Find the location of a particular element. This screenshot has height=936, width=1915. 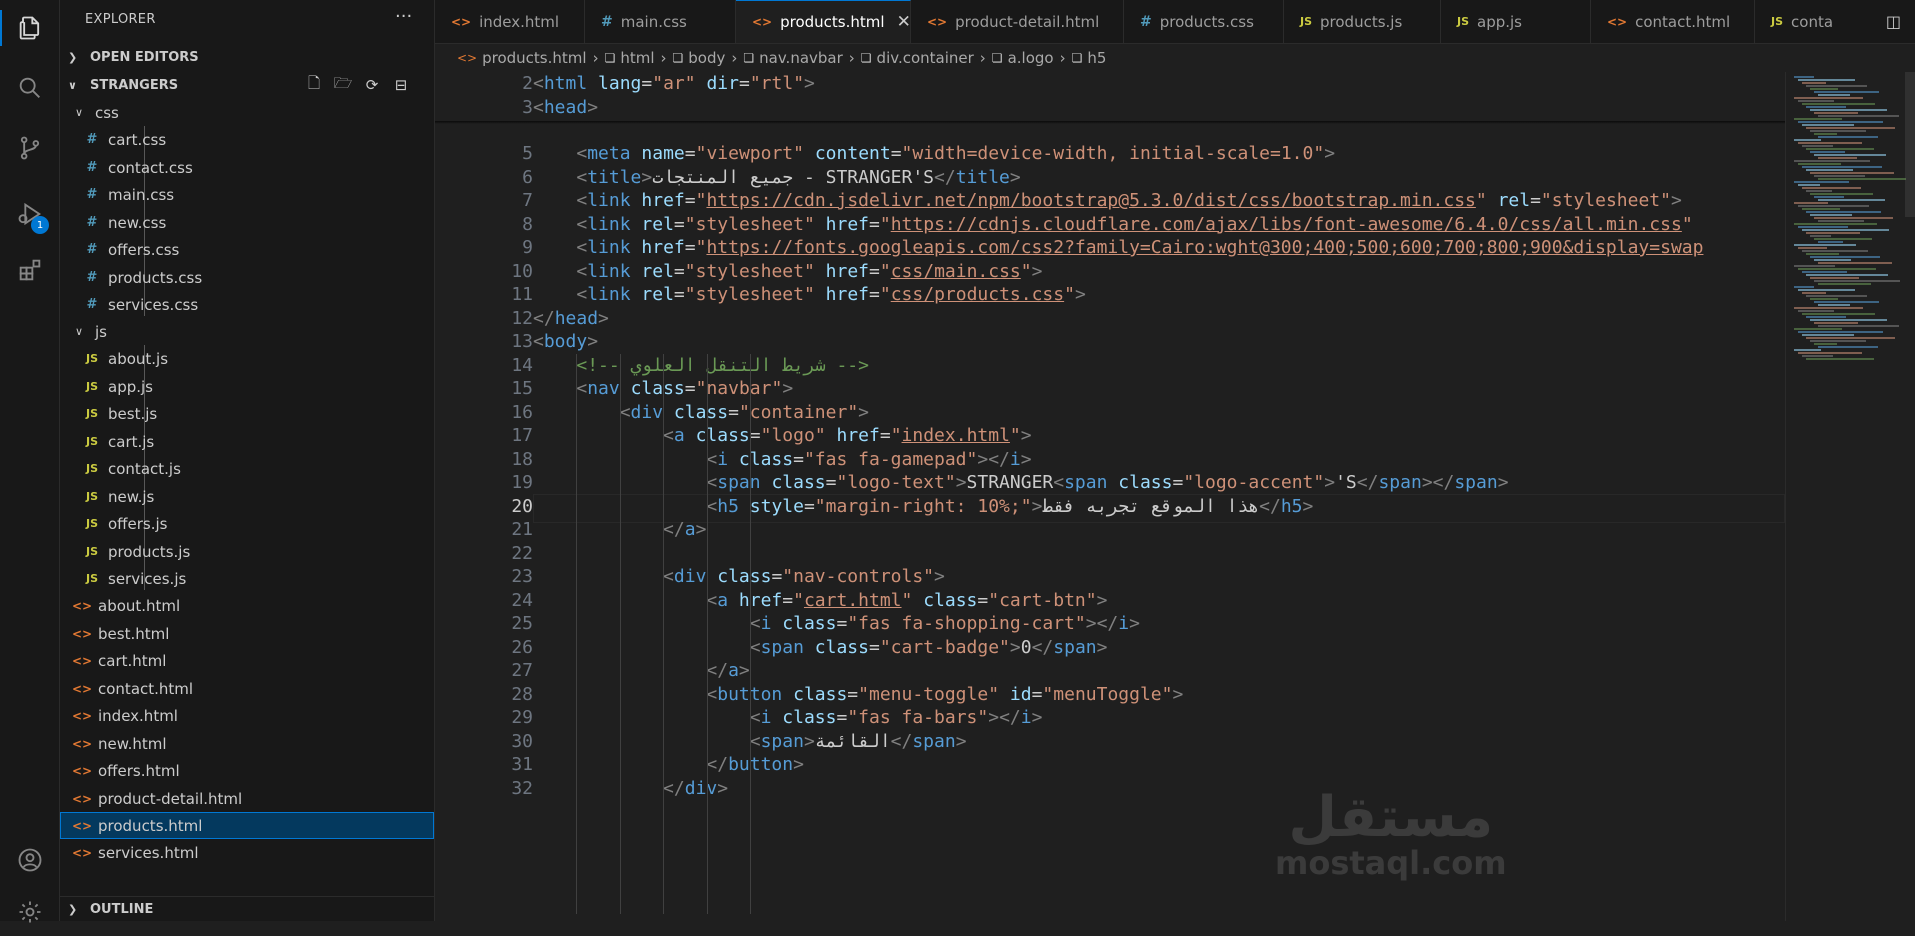

file-item: # new.css is located at coordinates (247, 222).